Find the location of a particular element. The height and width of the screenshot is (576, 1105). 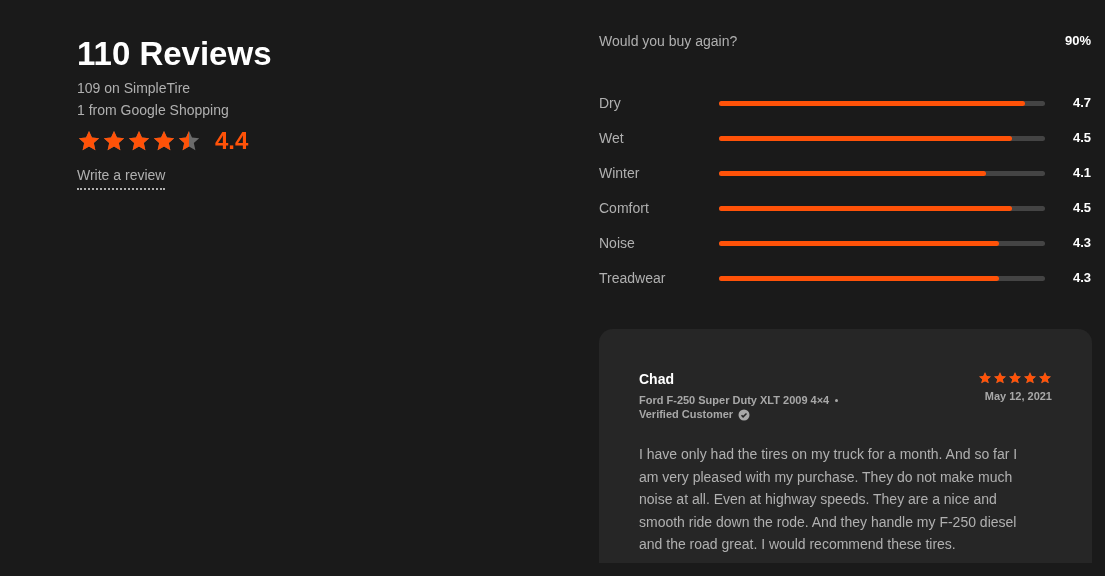

write-review-link: Write a review is located at coordinates (121, 177).